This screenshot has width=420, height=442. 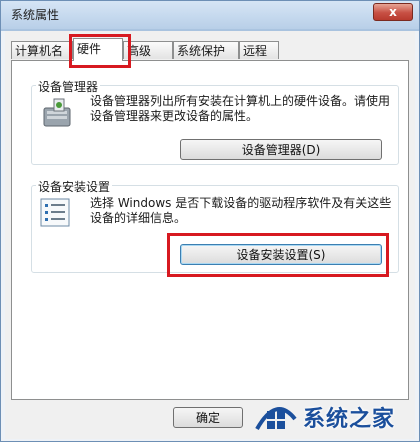 I want to click on device-manager-icon, so click(x=57, y=112).